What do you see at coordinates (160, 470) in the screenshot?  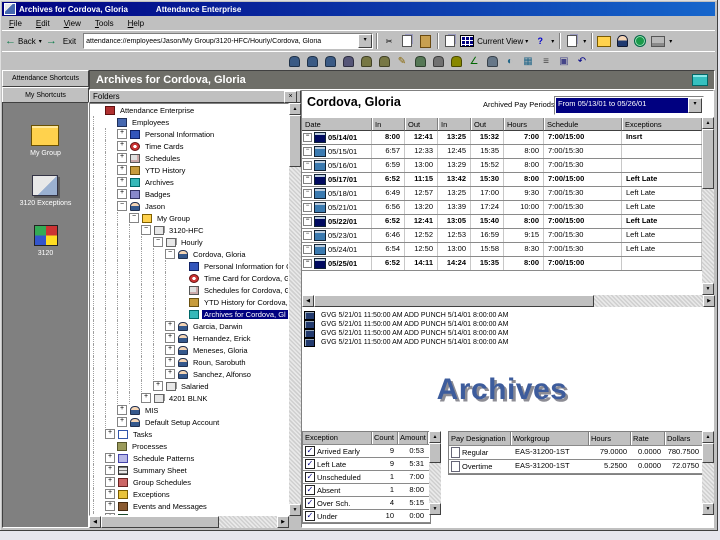 I see `tree-item-label: Summary Sheet` at bounding box center [160, 470].